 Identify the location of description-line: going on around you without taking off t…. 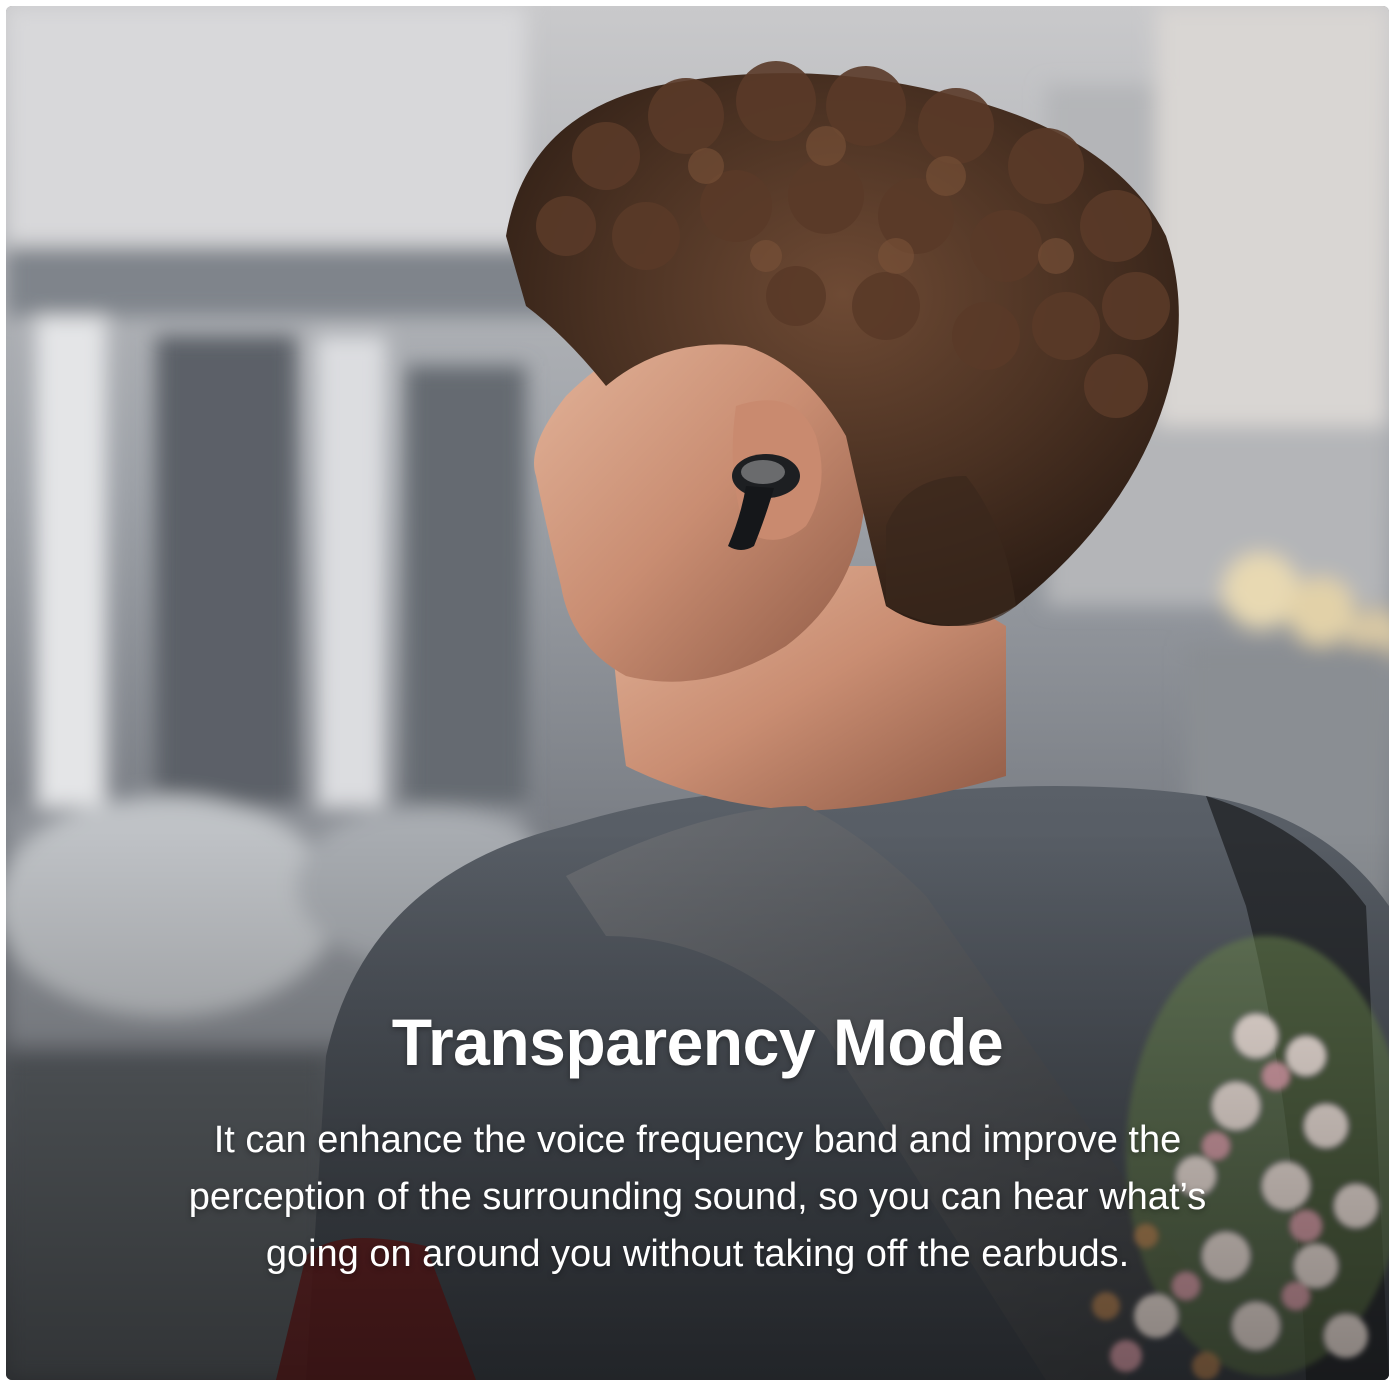
(697, 1254).